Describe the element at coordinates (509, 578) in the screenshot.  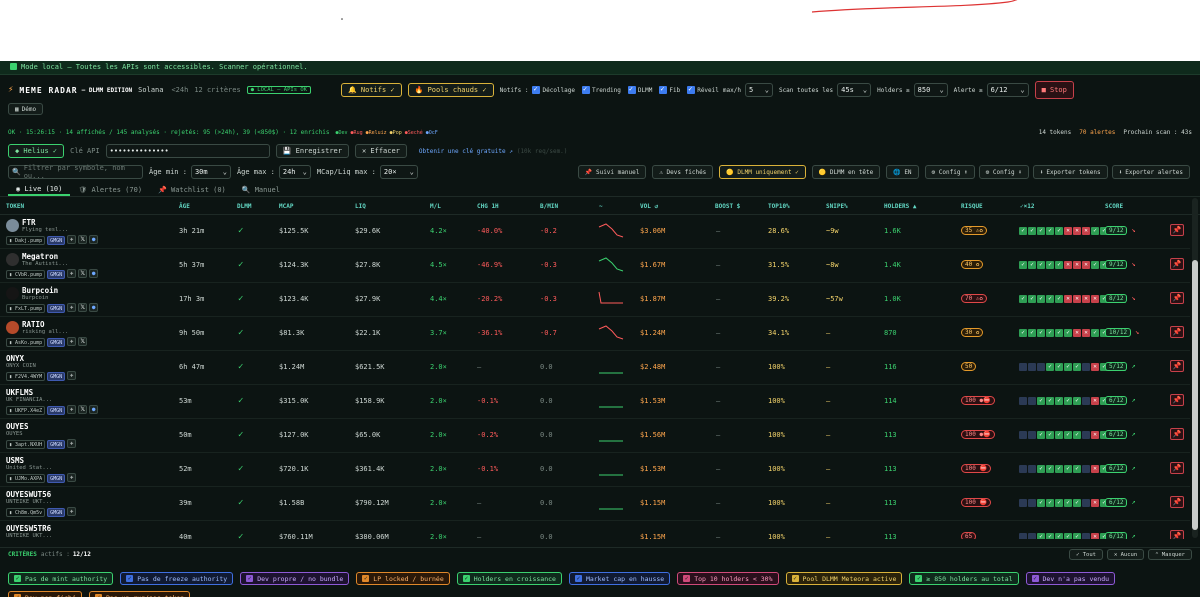
I see `criteria-tag: ✓ Holders en croissance` at that location.